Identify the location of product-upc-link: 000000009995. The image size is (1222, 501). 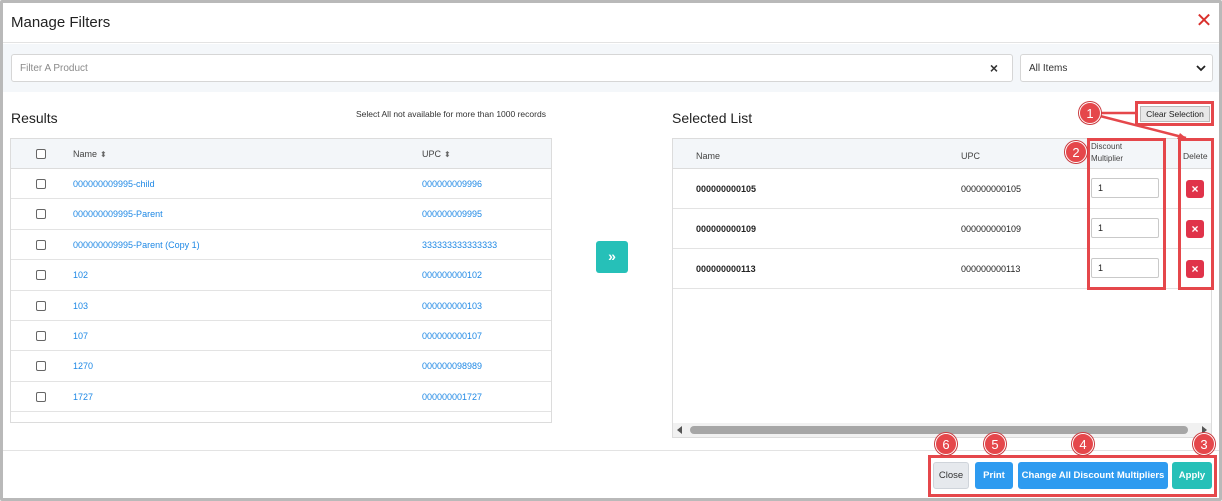
(452, 214).